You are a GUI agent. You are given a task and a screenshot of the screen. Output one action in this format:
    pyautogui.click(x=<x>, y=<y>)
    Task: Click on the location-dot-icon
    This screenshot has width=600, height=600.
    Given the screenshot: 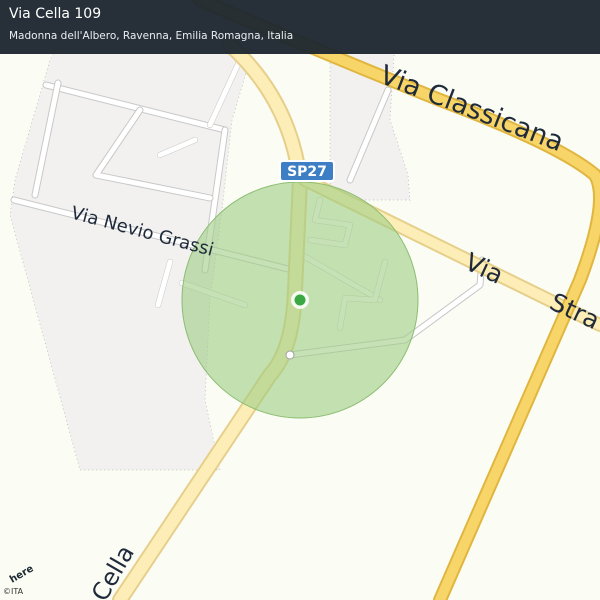 What is the action you would take?
    pyautogui.click(x=300, y=300)
    